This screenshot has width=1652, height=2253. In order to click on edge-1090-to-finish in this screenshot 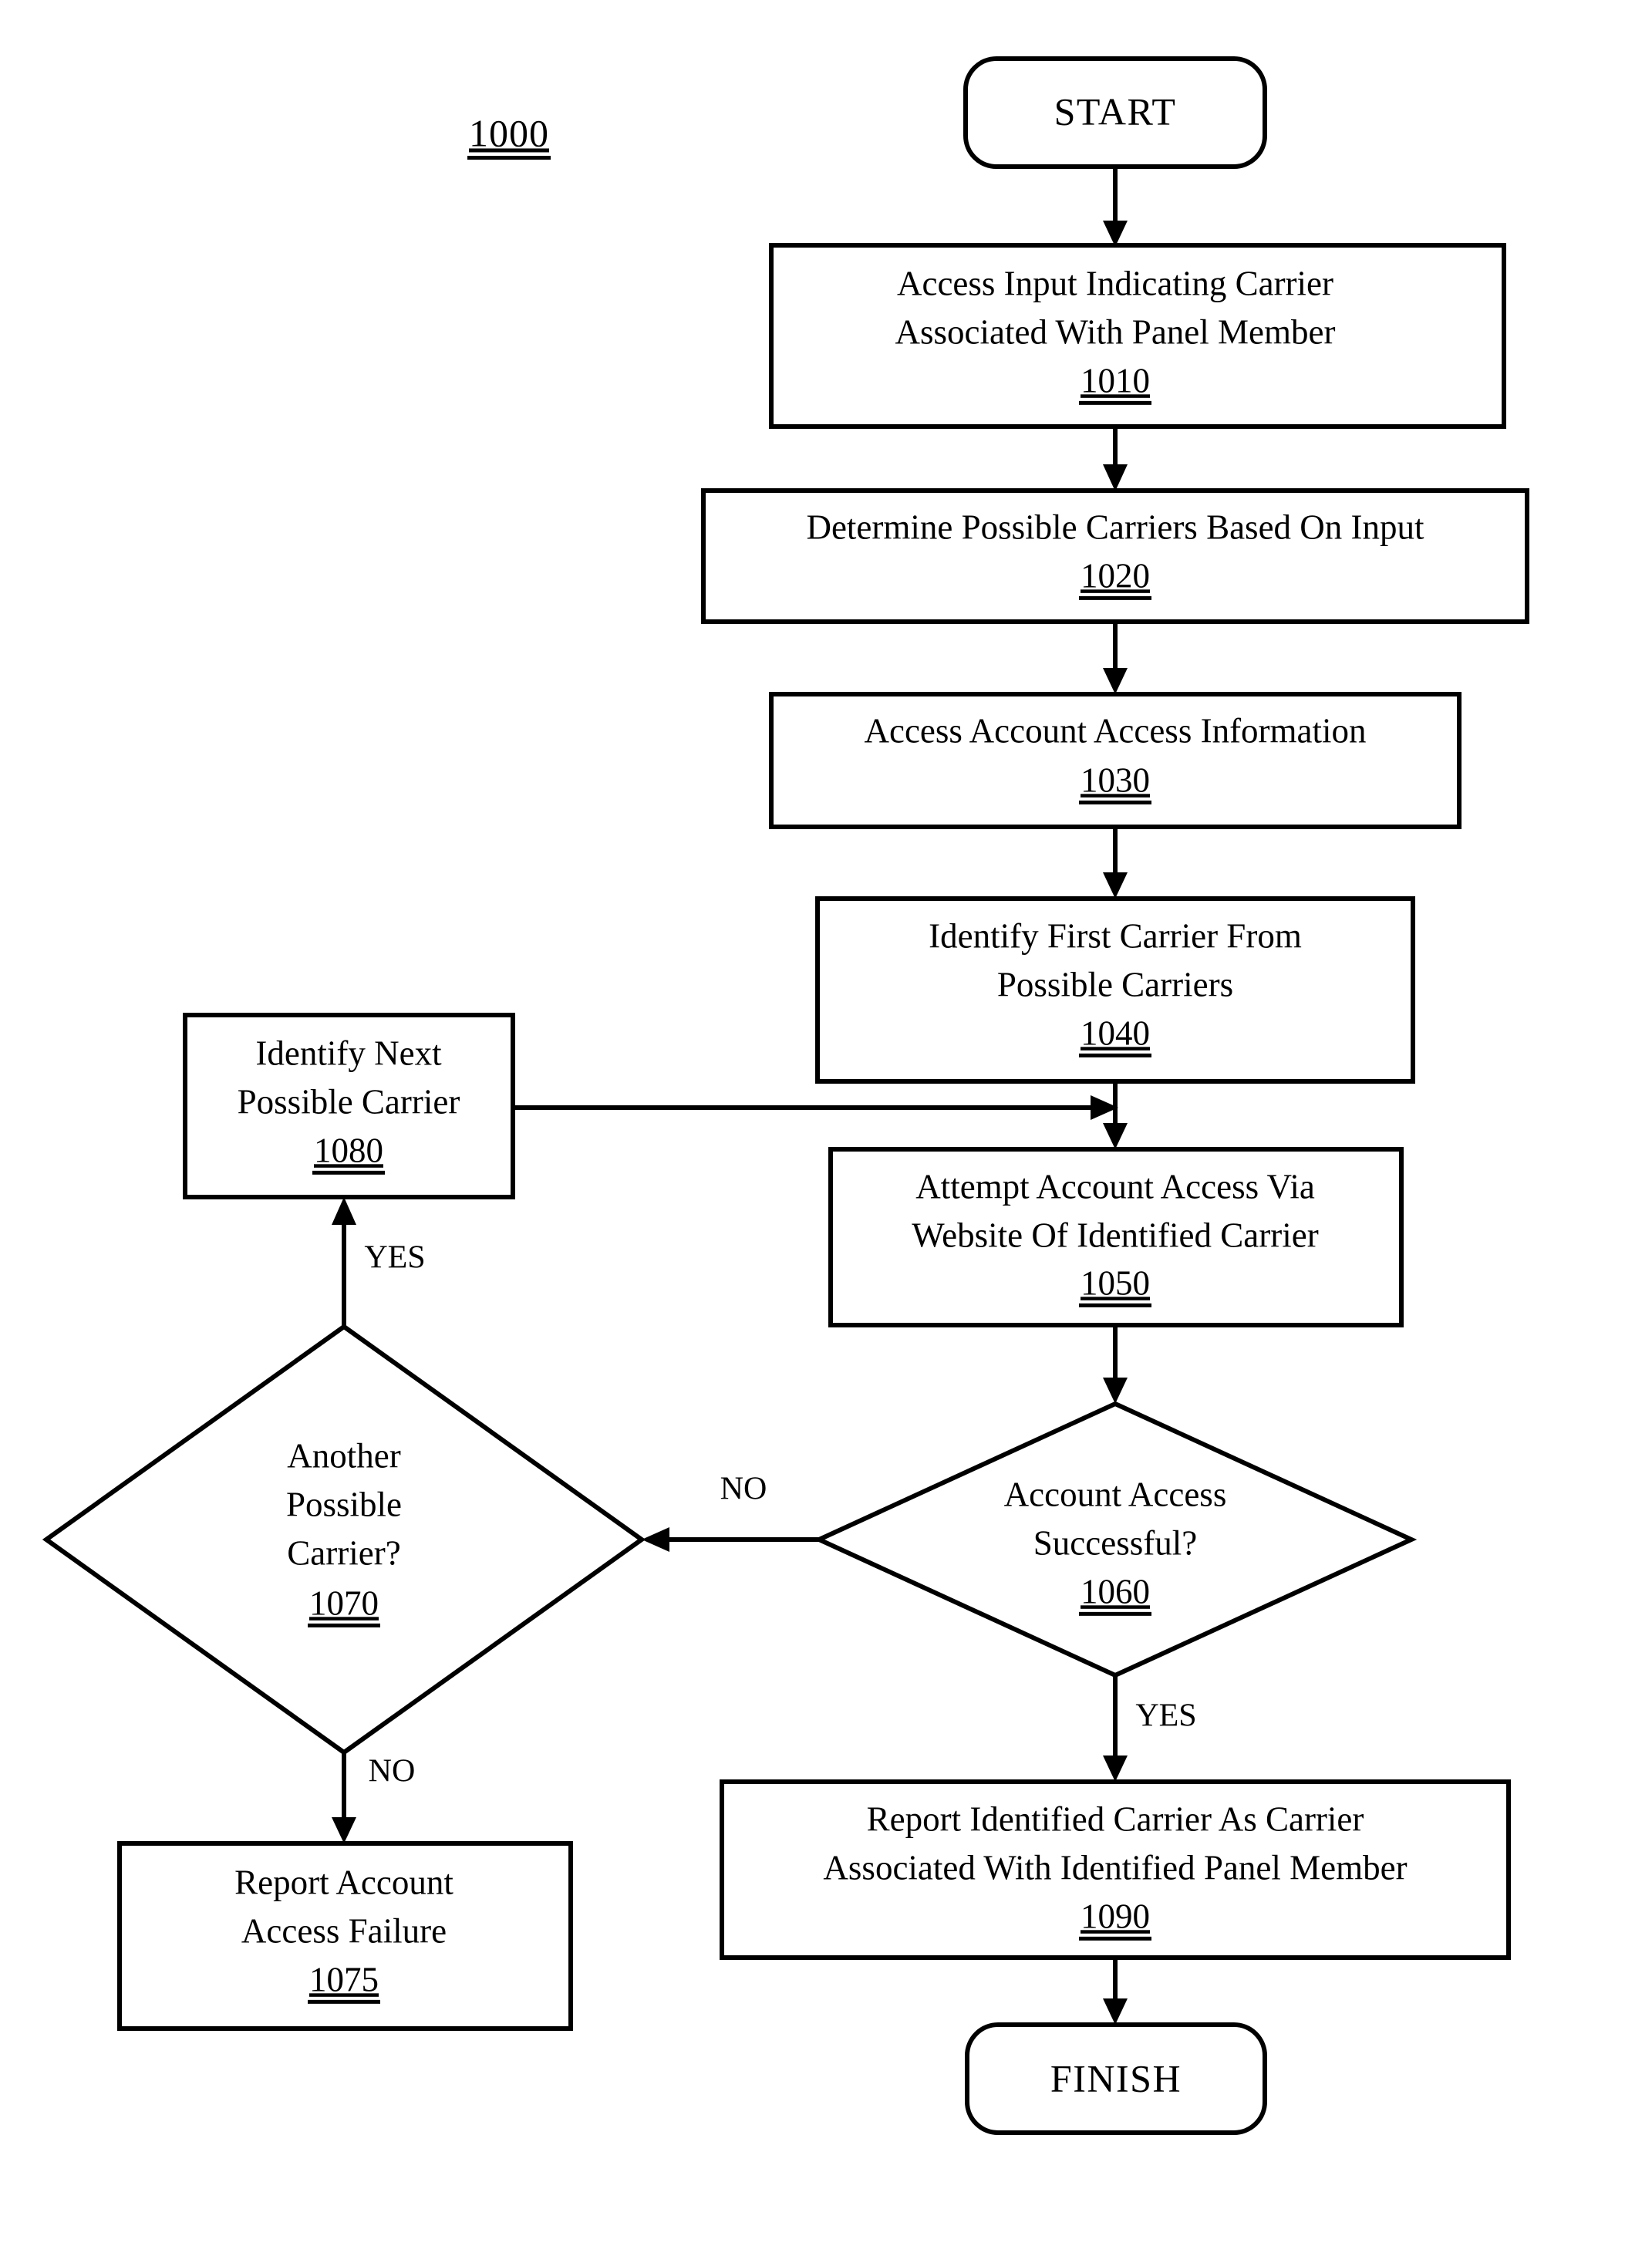, I will do `click(1116, 1991)`.